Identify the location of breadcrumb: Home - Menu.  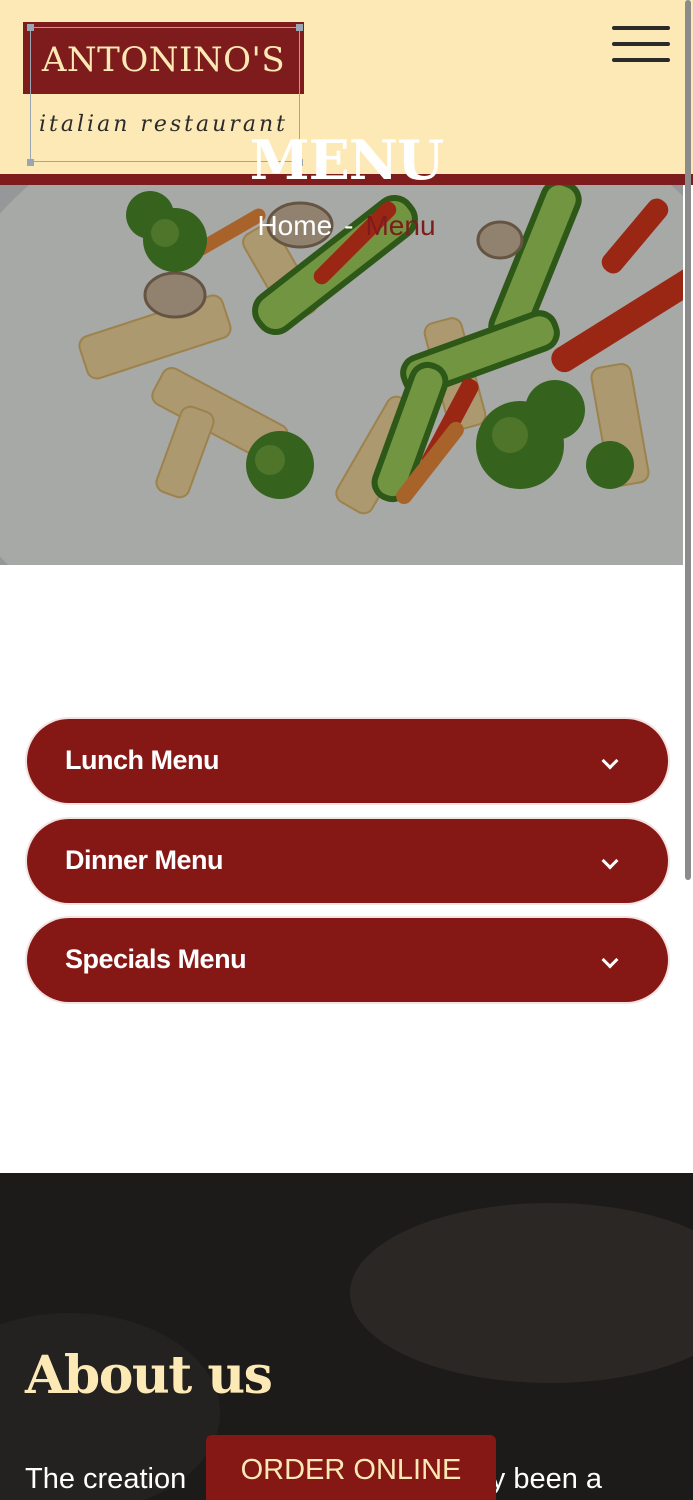
(346, 226).